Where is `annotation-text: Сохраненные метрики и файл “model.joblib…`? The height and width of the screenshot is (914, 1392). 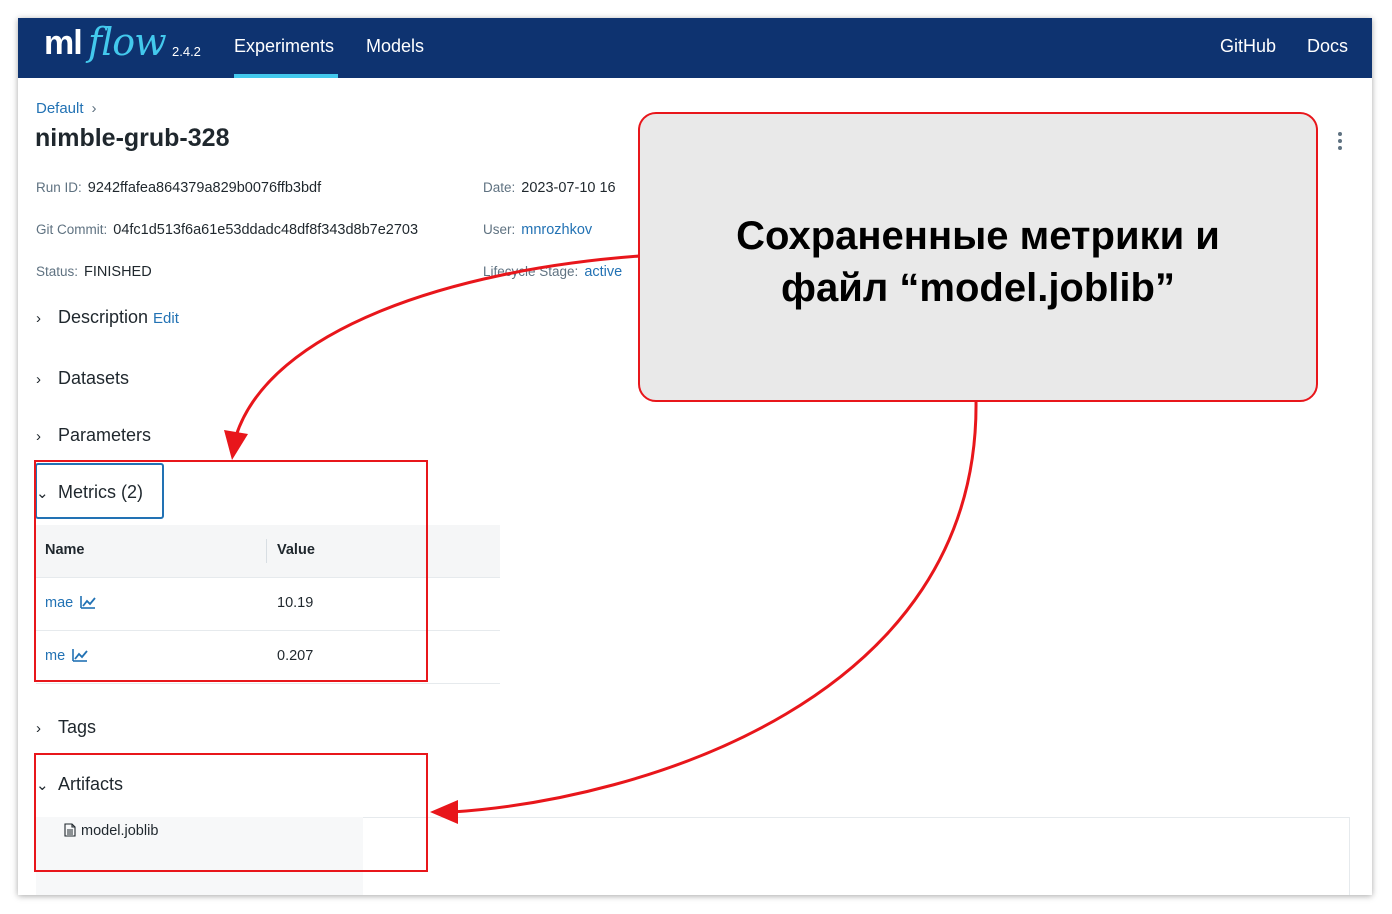 annotation-text: Сохраненные метрики и файл “model.joblib… is located at coordinates (978, 262).